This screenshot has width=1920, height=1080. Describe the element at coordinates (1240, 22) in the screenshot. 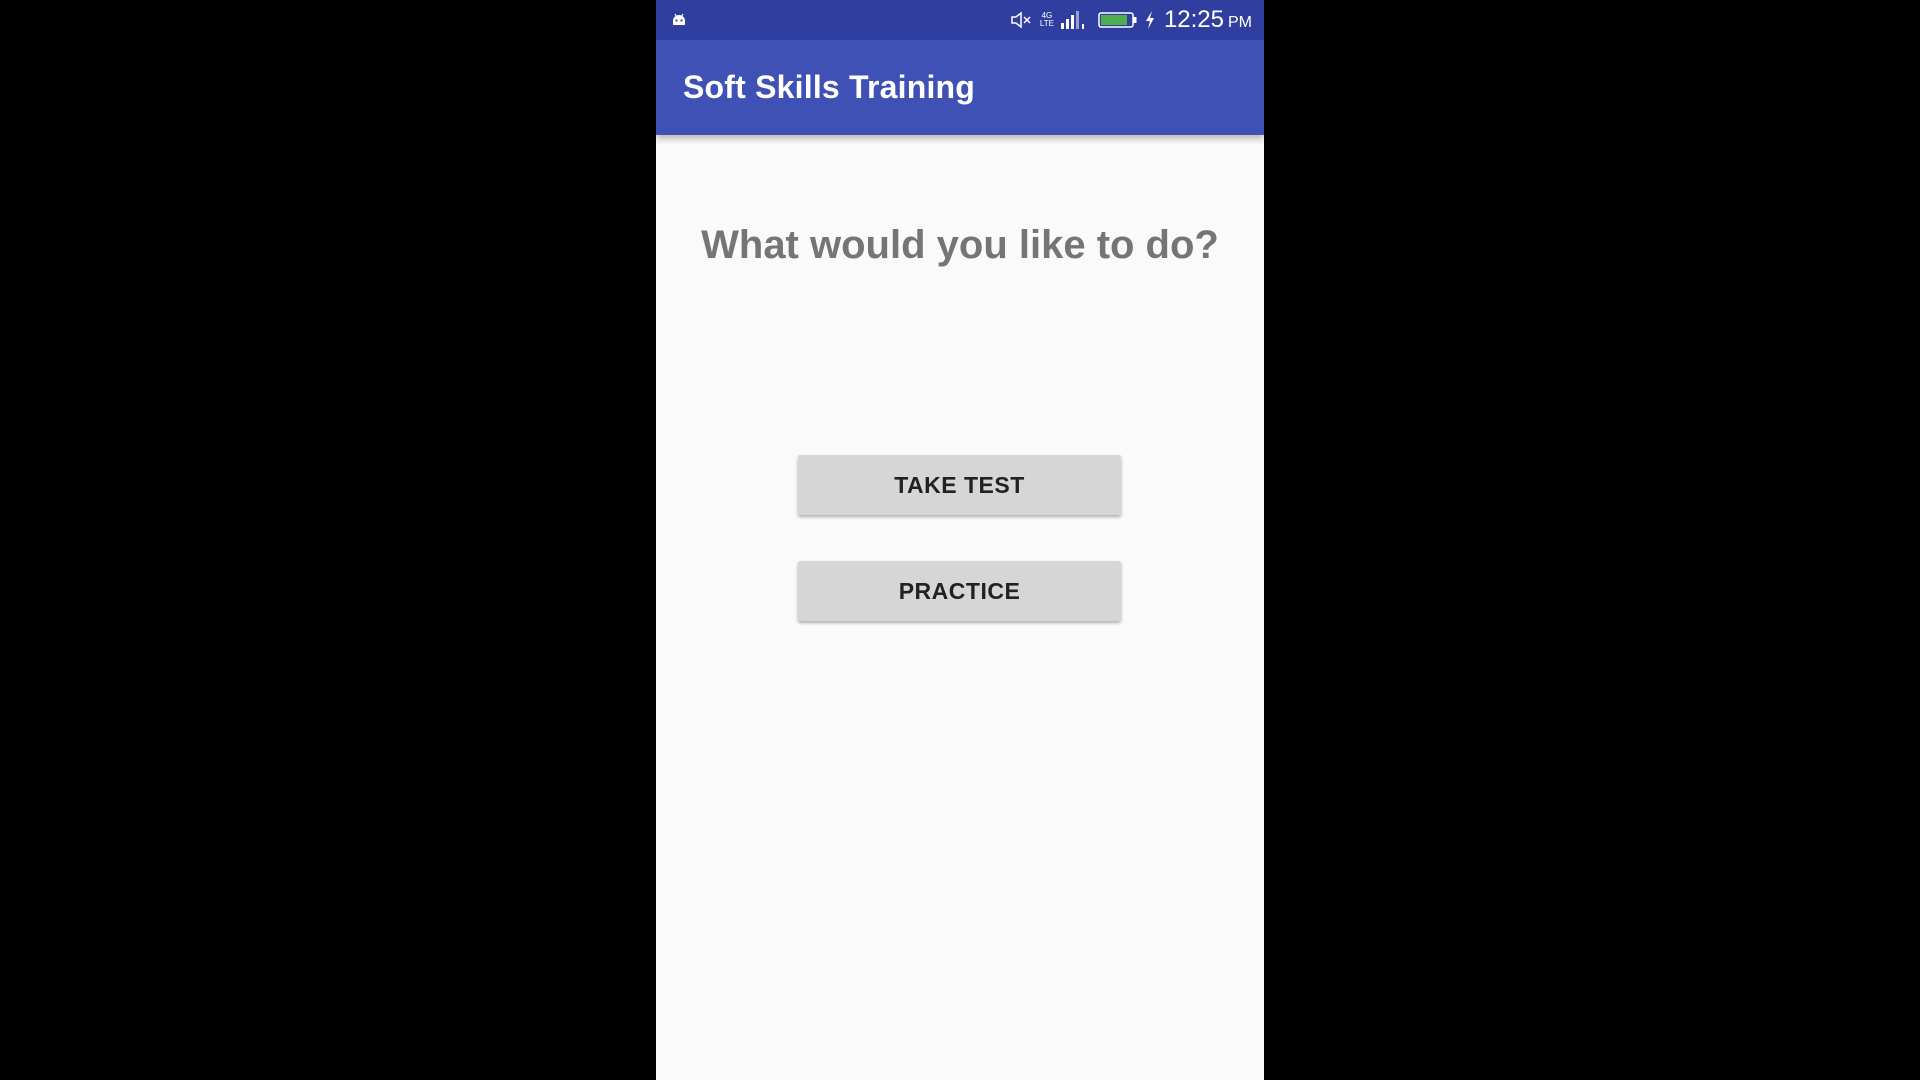

I see `clock-ampm: PM` at that location.